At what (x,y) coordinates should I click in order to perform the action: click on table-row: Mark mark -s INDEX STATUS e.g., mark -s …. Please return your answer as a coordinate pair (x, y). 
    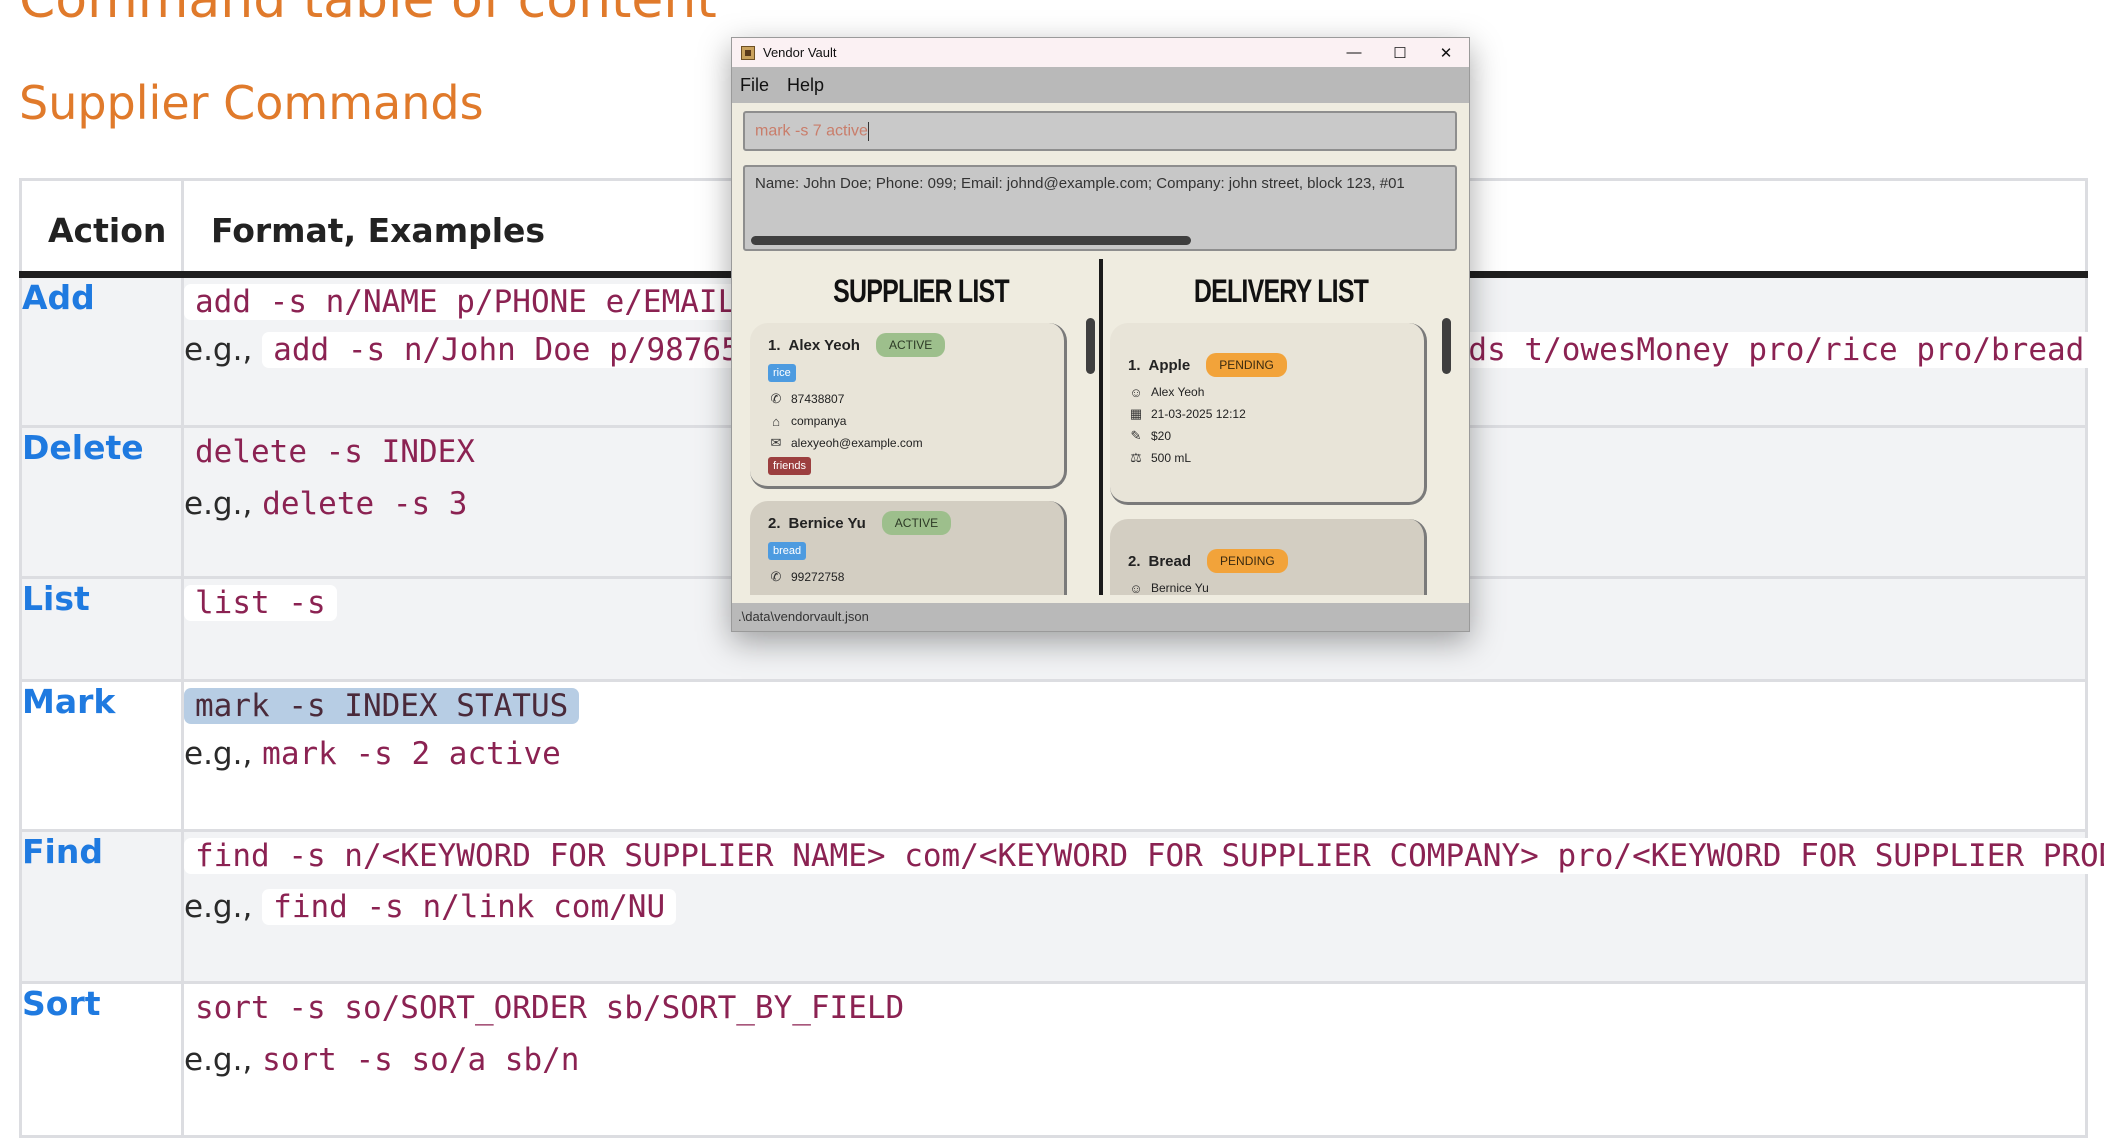
    Looking at the image, I should click on (1053, 755).